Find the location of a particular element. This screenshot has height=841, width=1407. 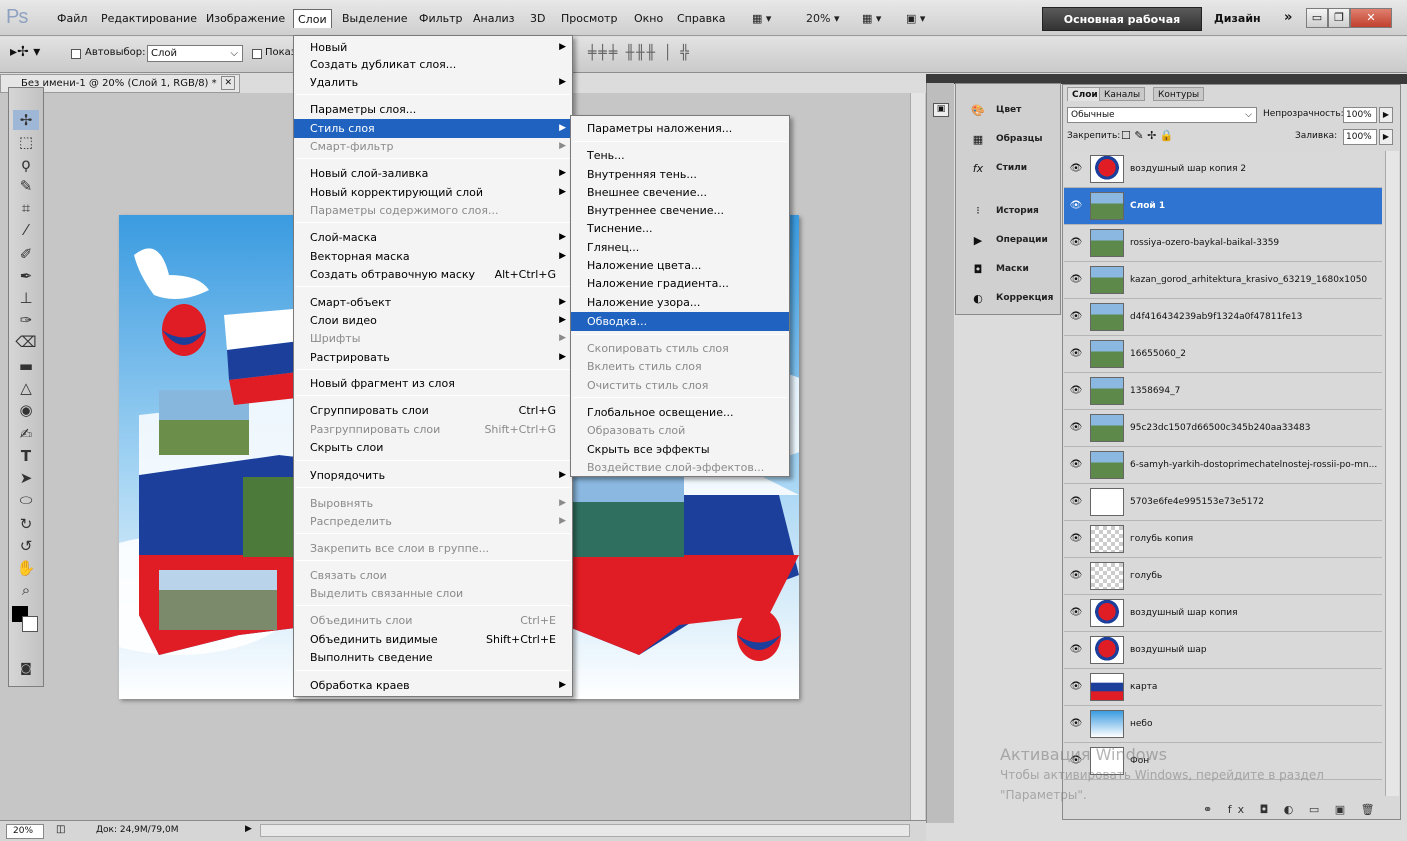

layers-scrollbar is located at coordinates (1392, 473).